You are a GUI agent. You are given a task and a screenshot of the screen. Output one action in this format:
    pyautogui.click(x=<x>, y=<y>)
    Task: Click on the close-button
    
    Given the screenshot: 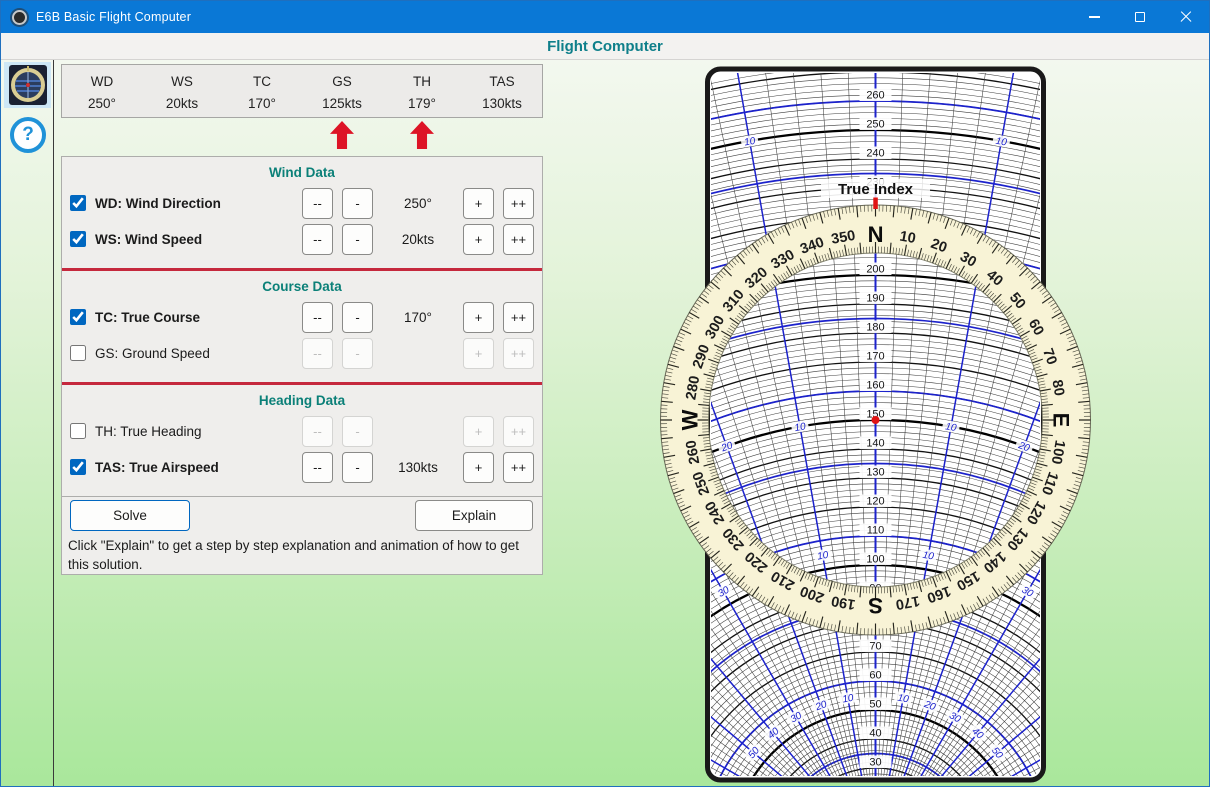 What is the action you would take?
    pyautogui.click(x=1186, y=17)
    